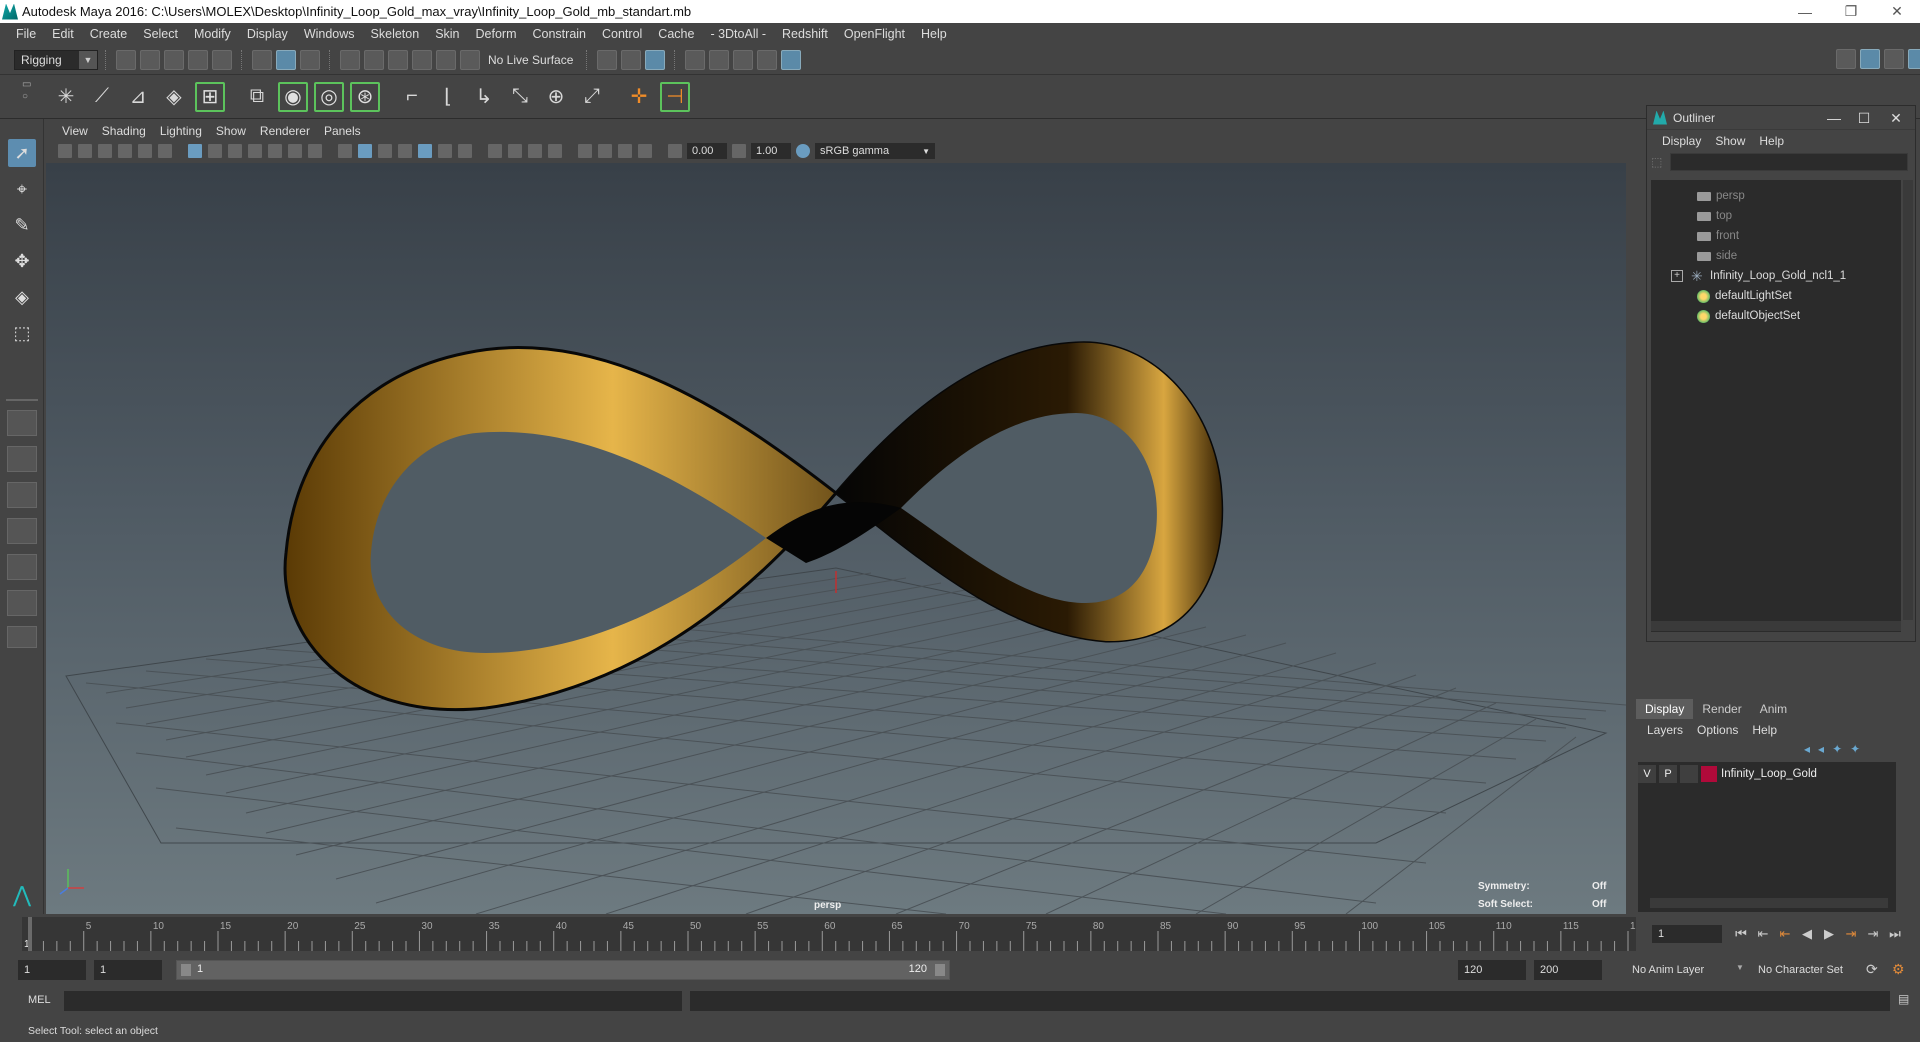 The height and width of the screenshot is (1042, 1920). Describe the element at coordinates (1717, 256) in the screenshot. I see `outliner-item-side: side` at that location.